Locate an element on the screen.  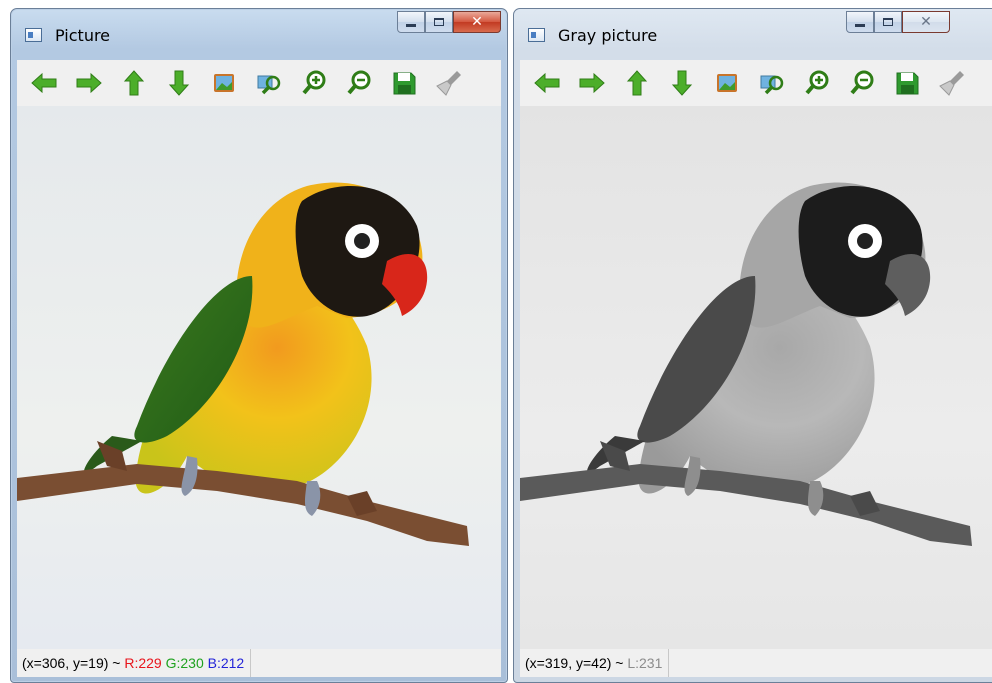
title-bar: Picture ✕ is located at coordinates (259, 31).